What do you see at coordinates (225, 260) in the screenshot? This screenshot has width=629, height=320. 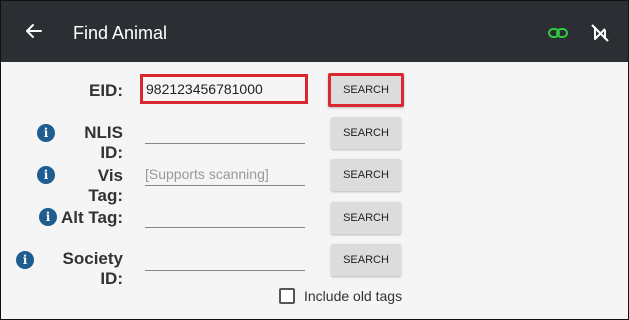 I see `society-input` at bounding box center [225, 260].